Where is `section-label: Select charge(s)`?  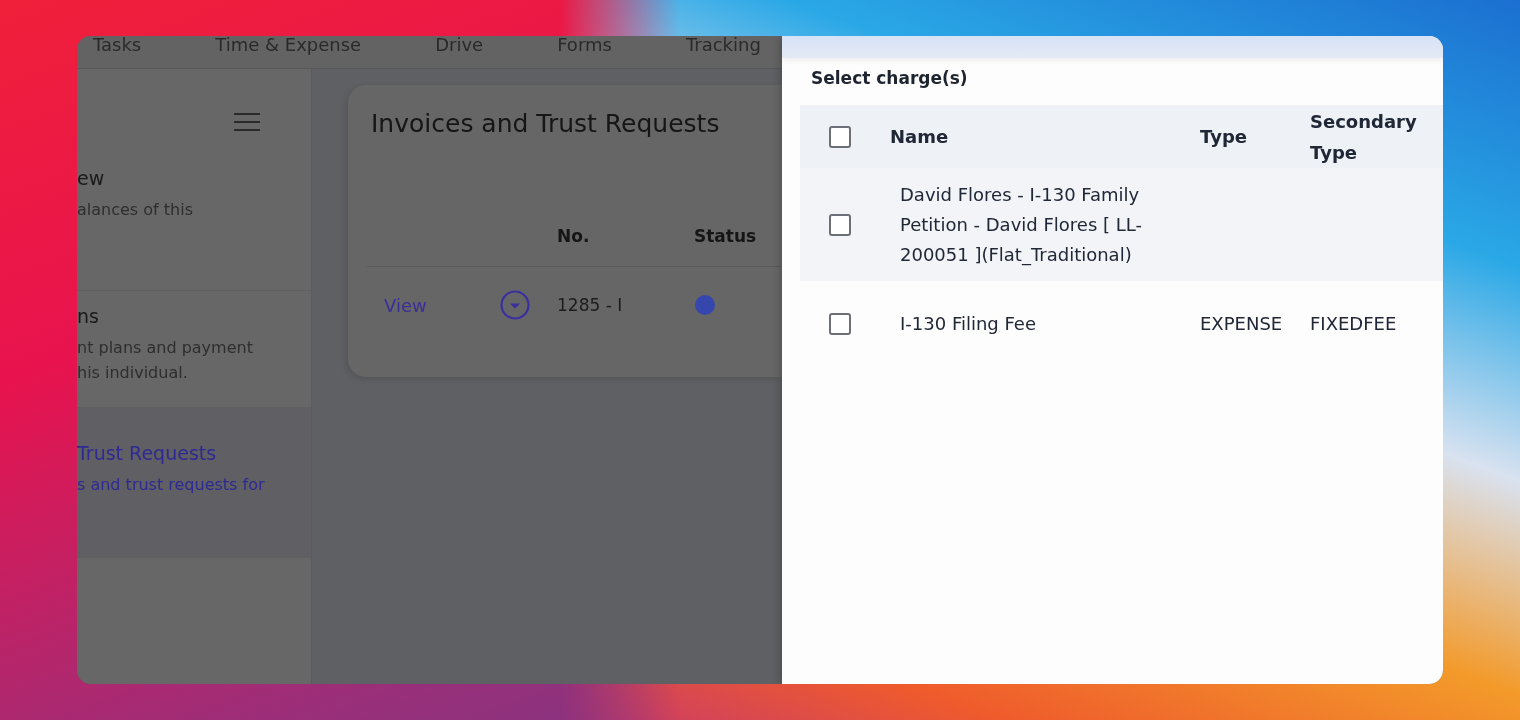 section-label: Select charge(s) is located at coordinates (889, 78).